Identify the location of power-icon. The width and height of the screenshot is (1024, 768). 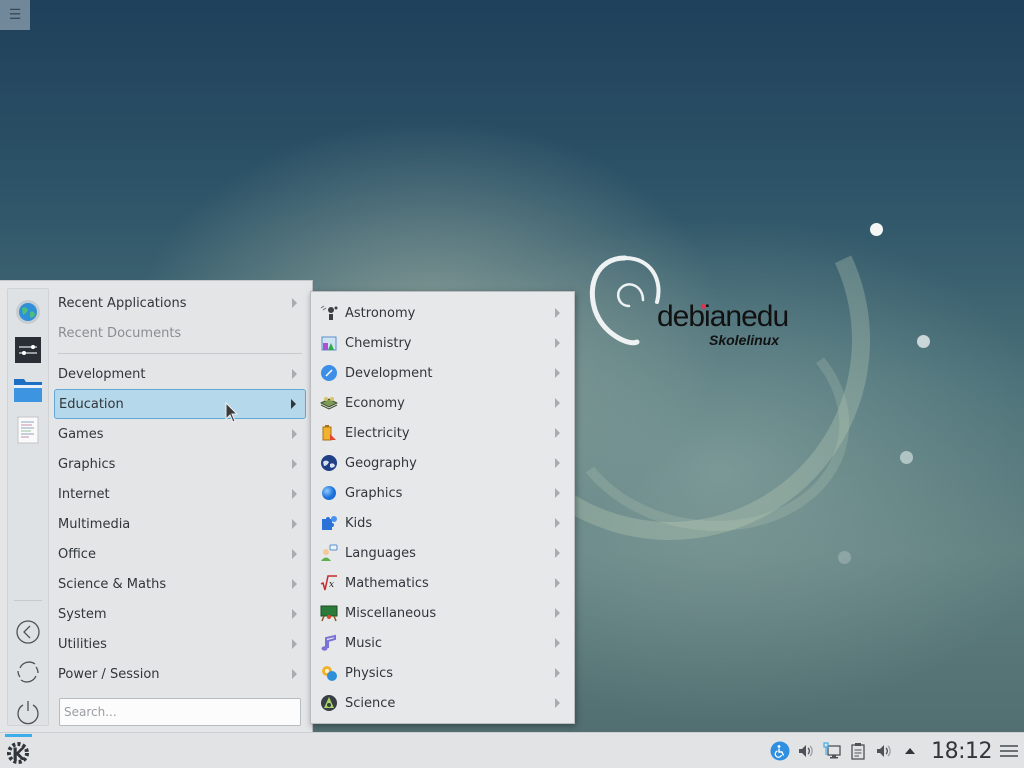
(28, 713).